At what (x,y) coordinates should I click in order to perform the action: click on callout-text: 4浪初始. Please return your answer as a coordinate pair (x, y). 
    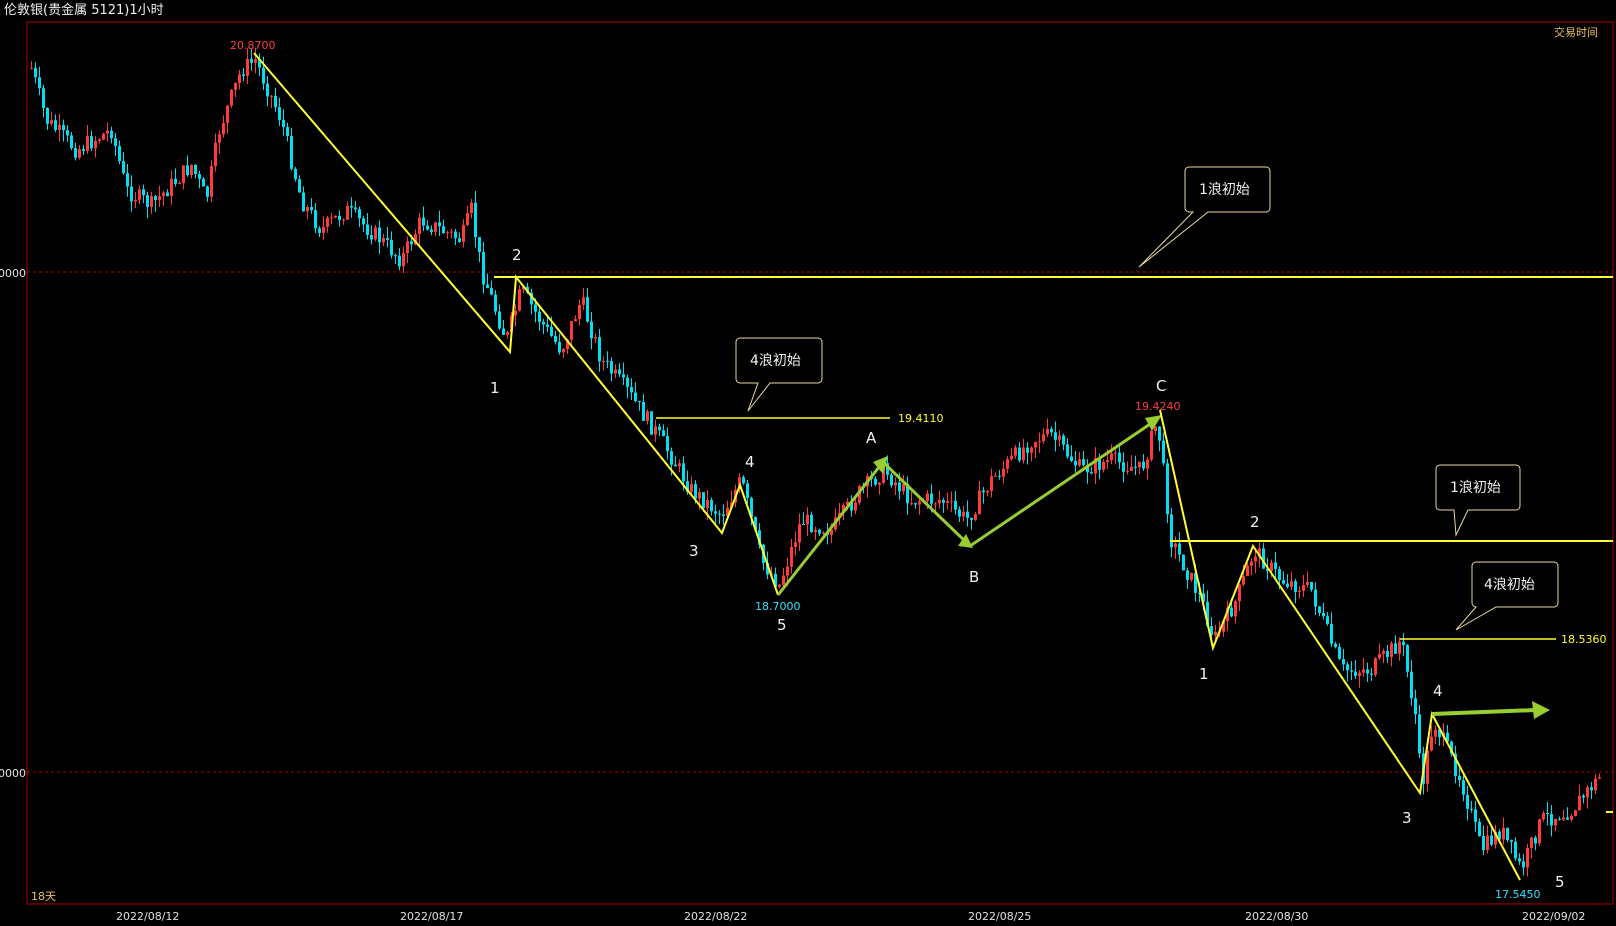
    Looking at the image, I should click on (1509, 584).